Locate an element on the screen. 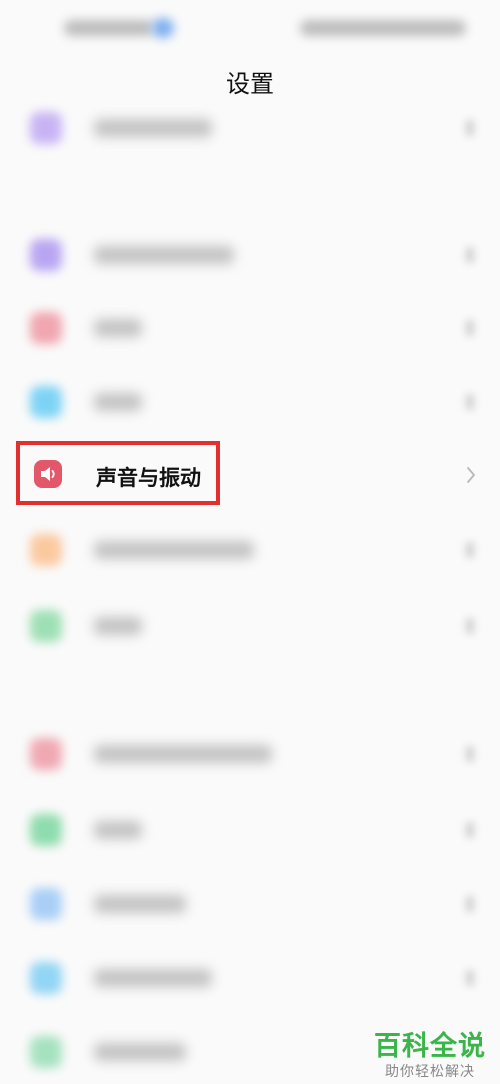 The image size is (500, 1084). status-indicators-blur is located at coordinates (383, 28).